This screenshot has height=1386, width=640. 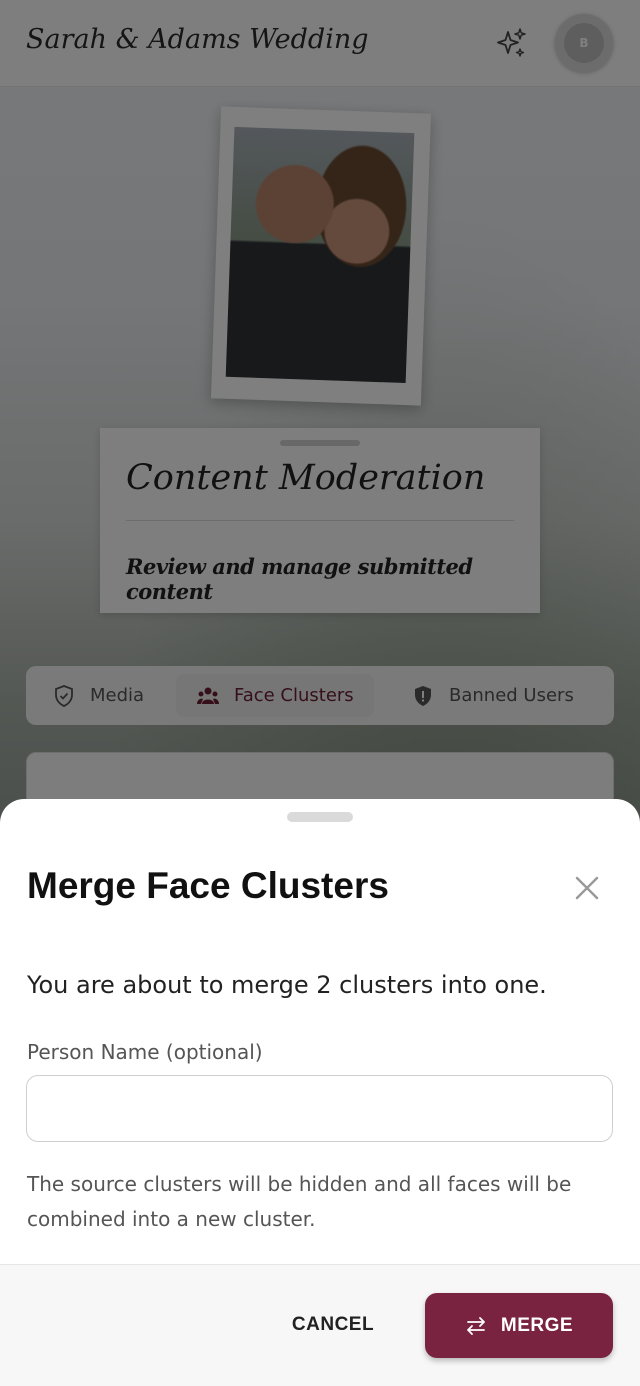 I want to click on dialog-footer: CANCEL MERGE, so click(x=320, y=1325).